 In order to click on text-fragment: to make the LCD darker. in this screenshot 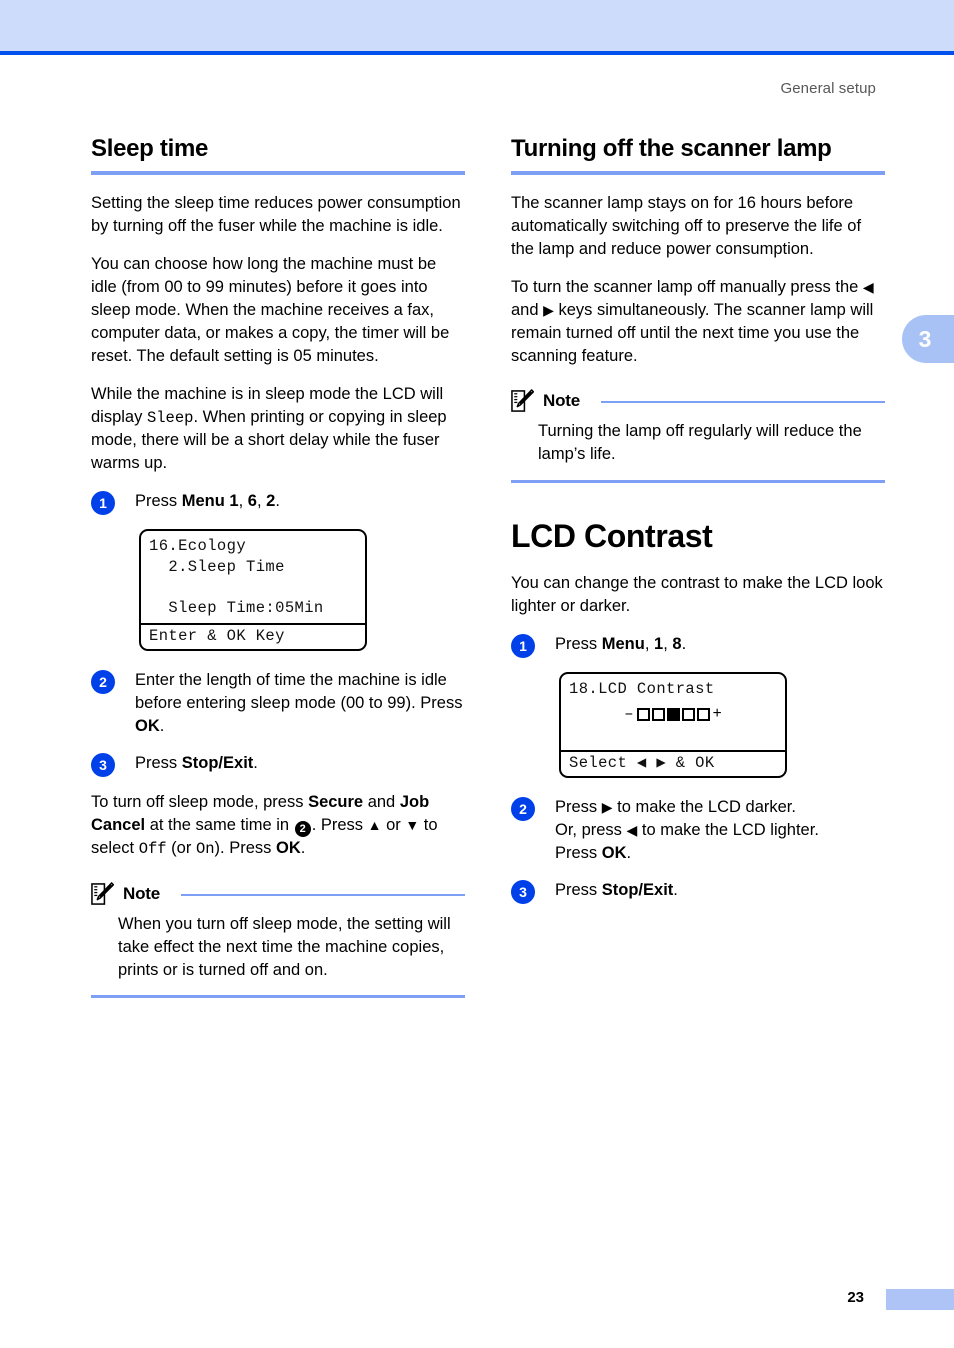, I will do `click(704, 807)`.